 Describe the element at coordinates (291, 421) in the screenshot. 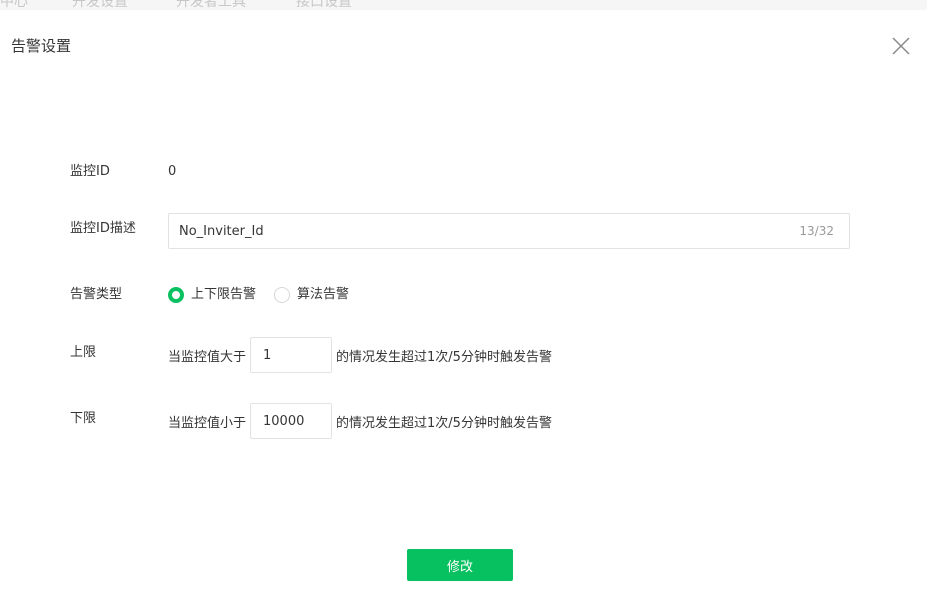

I see `lower-limit-input` at that location.